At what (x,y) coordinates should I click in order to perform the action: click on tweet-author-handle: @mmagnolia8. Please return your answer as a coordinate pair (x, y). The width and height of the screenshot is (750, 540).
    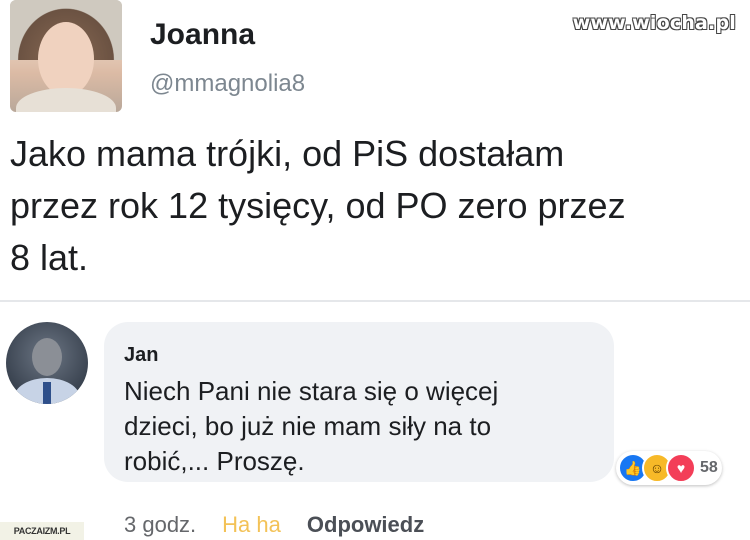
    Looking at the image, I should click on (227, 84).